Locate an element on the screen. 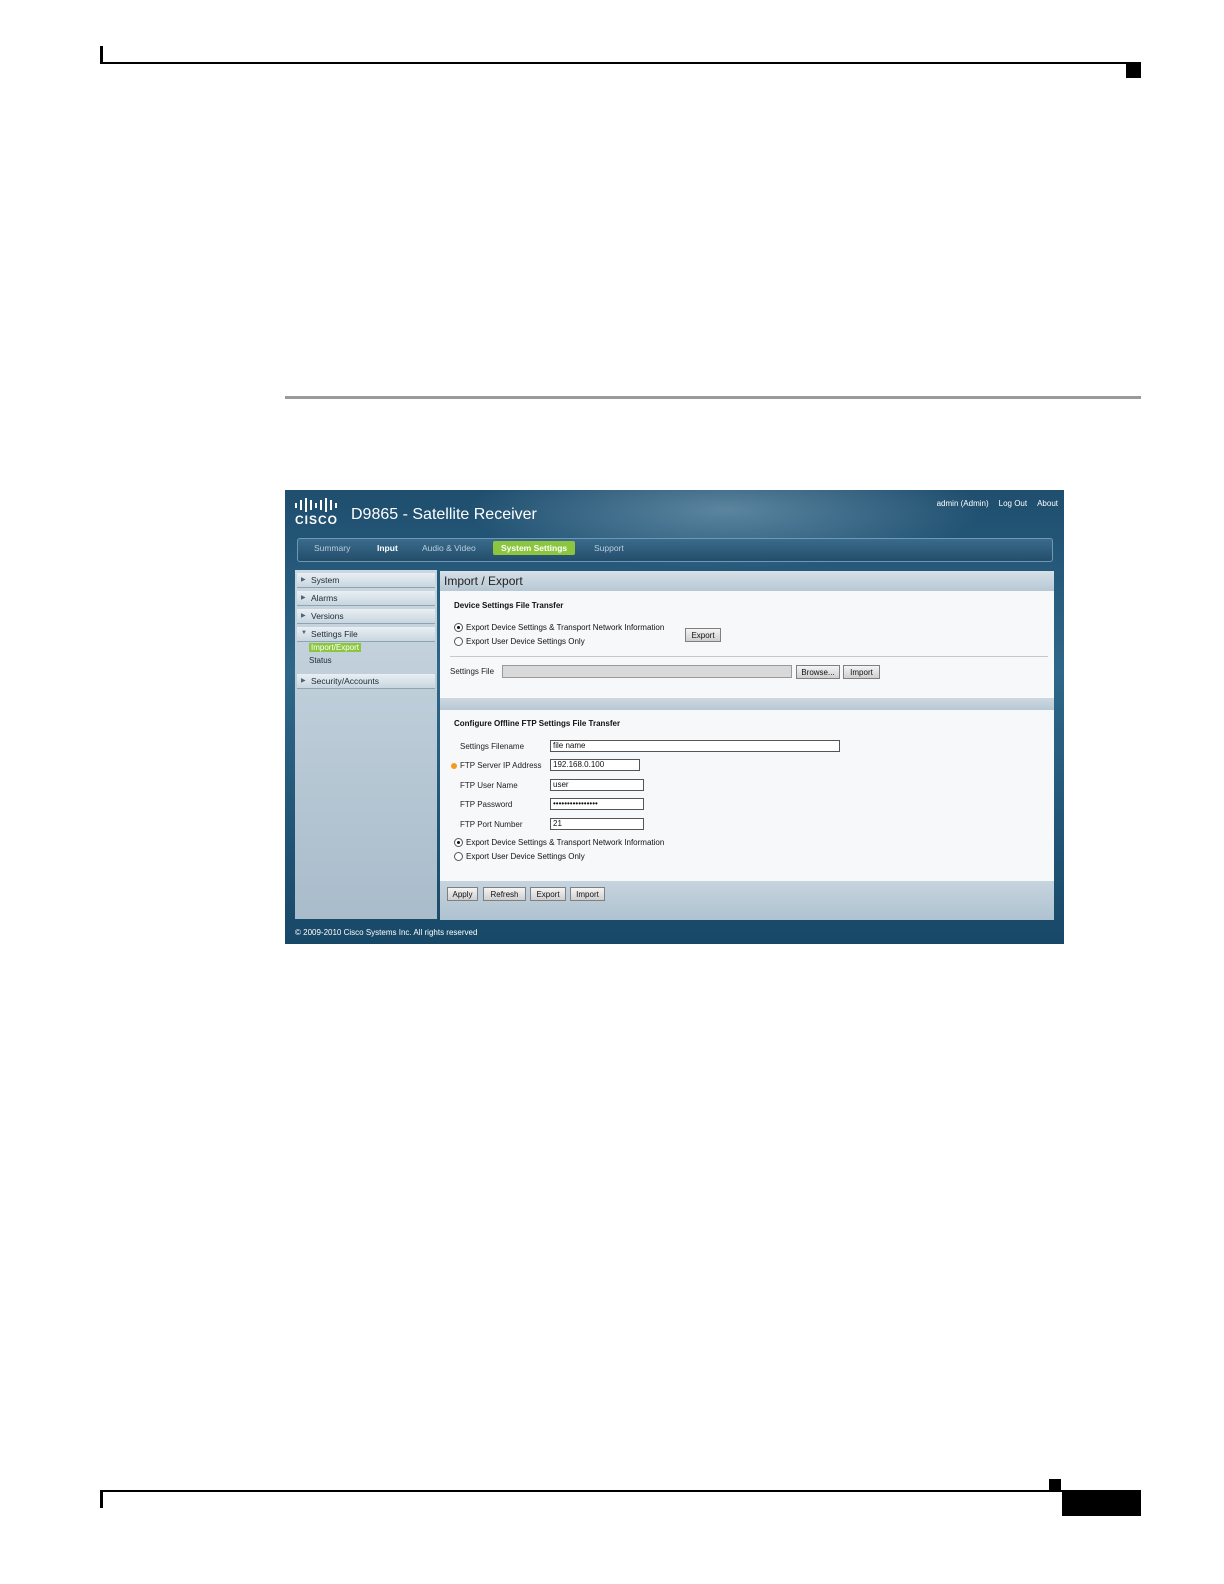 The width and height of the screenshot is (1224, 1584). cisco-logo-bars-icon is located at coordinates (320, 505).